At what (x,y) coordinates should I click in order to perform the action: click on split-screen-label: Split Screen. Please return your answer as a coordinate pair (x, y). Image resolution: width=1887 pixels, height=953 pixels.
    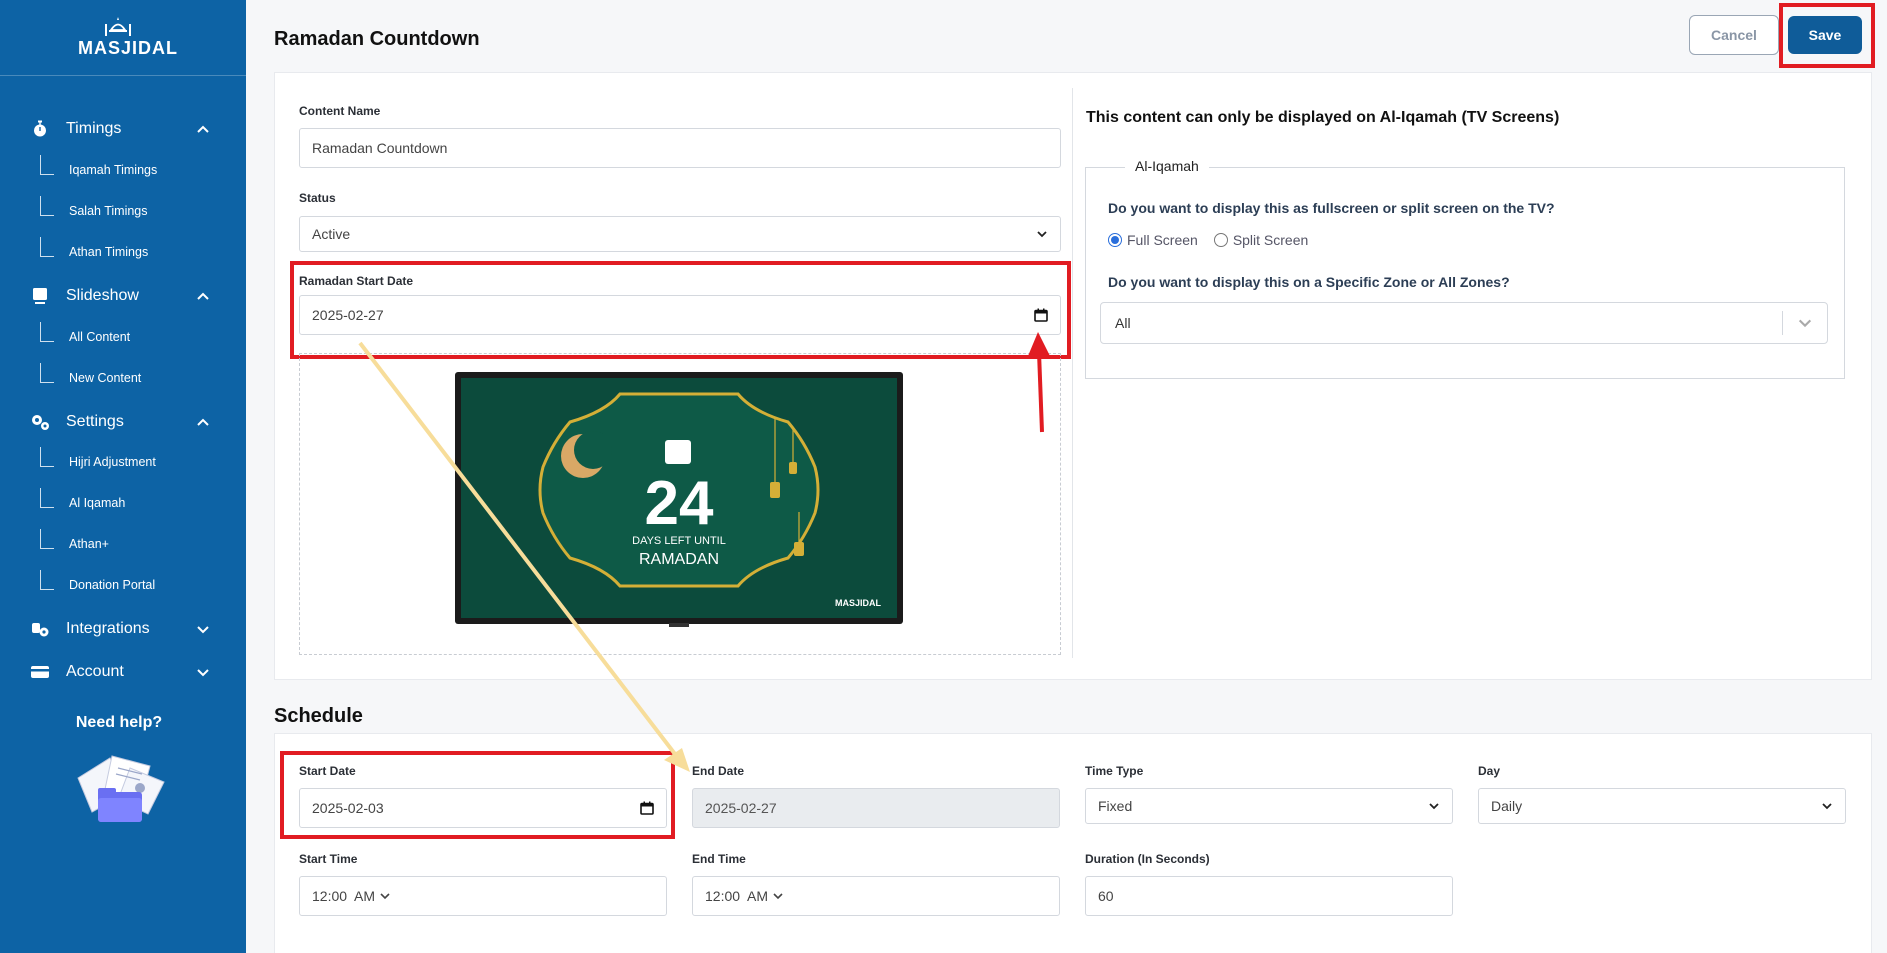
    Looking at the image, I should click on (1270, 240).